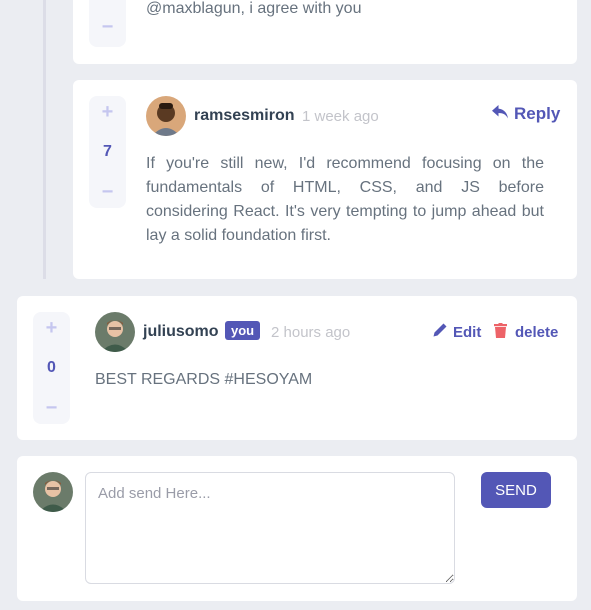  What do you see at coordinates (311, 332) in the screenshot?
I see `timestamp: 2 hours ago` at bounding box center [311, 332].